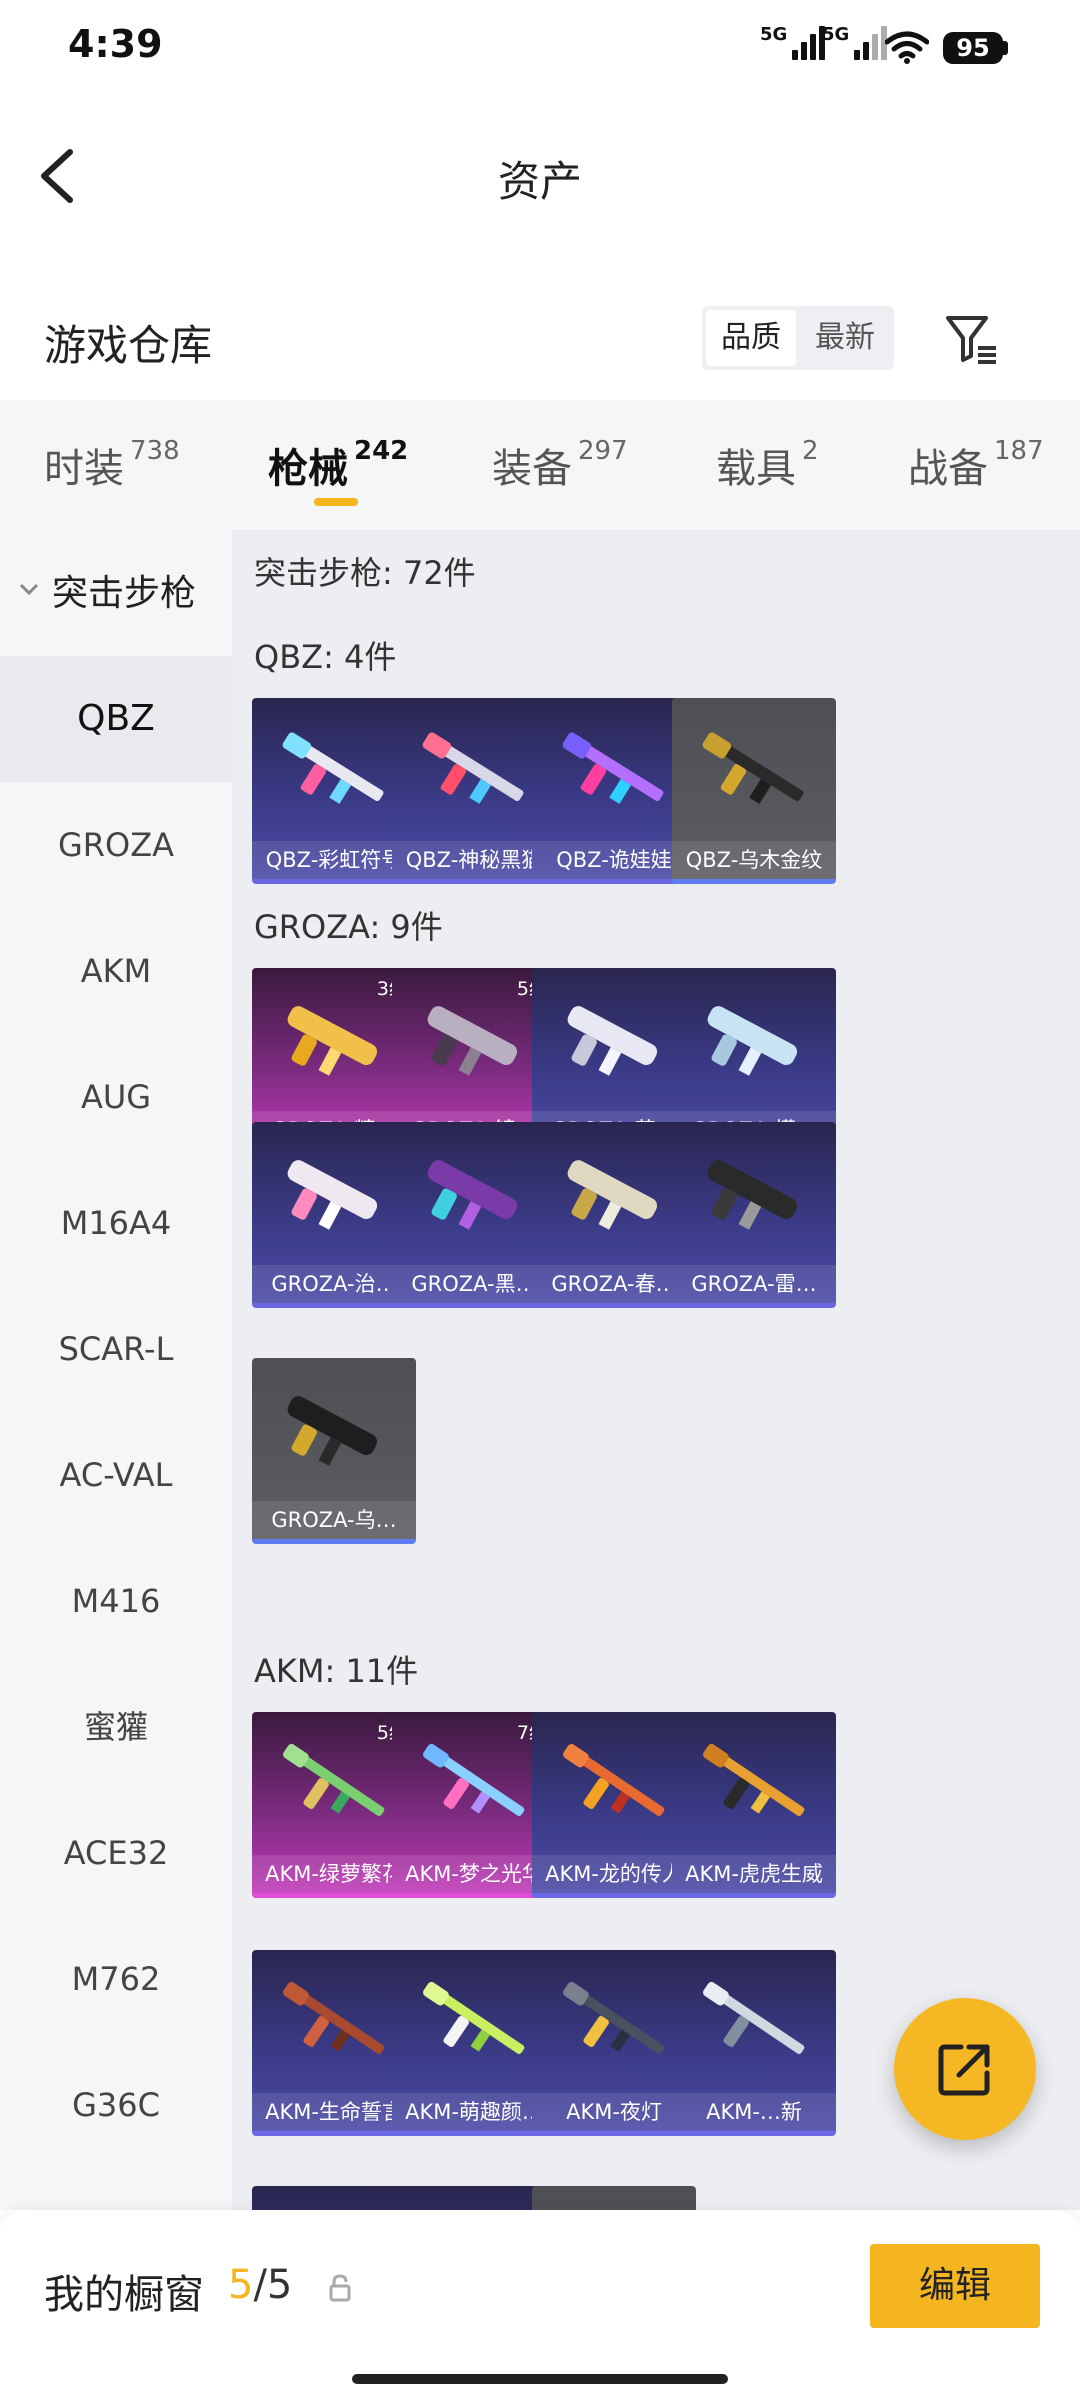 Image resolution: width=1080 pixels, height=2400 pixels. Describe the element at coordinates (793, 42) in the screenshot. I see `signal-5g-icon: 5G` at that location.